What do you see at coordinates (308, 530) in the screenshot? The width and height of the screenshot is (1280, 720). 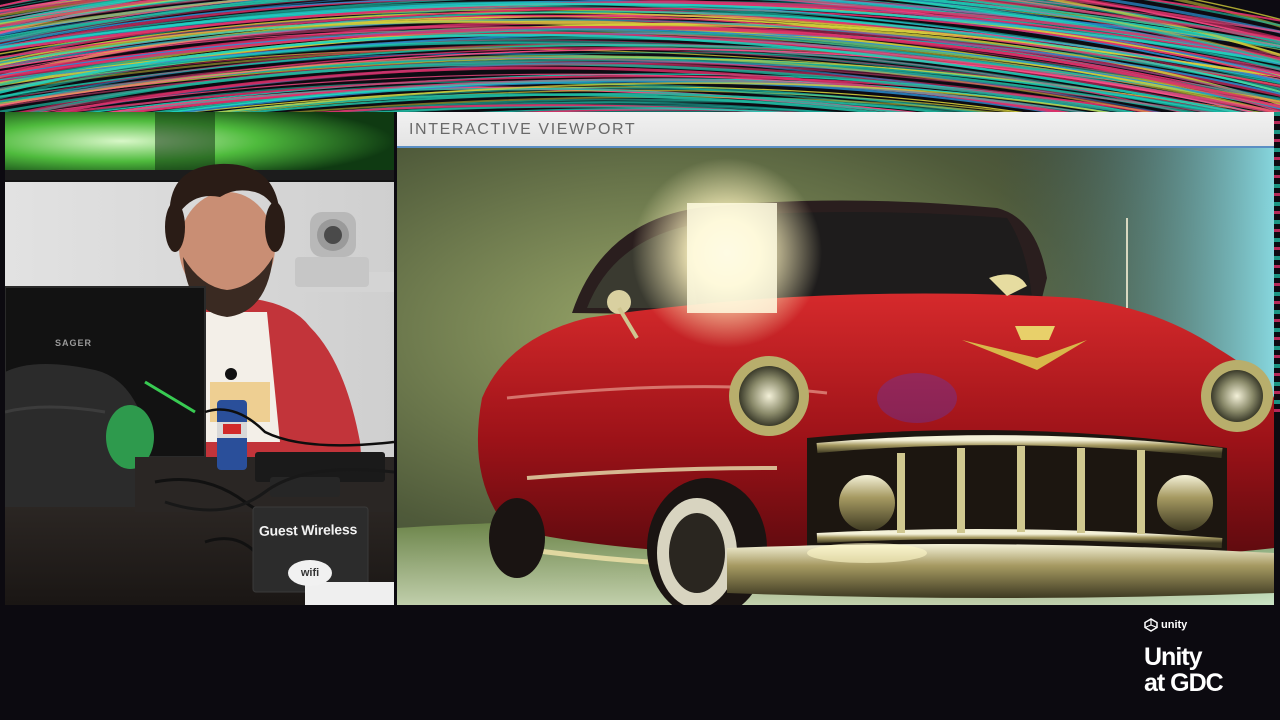 I see `guest-wireless-sign-text: Guest Wireless` at bounding box center [308, 530].